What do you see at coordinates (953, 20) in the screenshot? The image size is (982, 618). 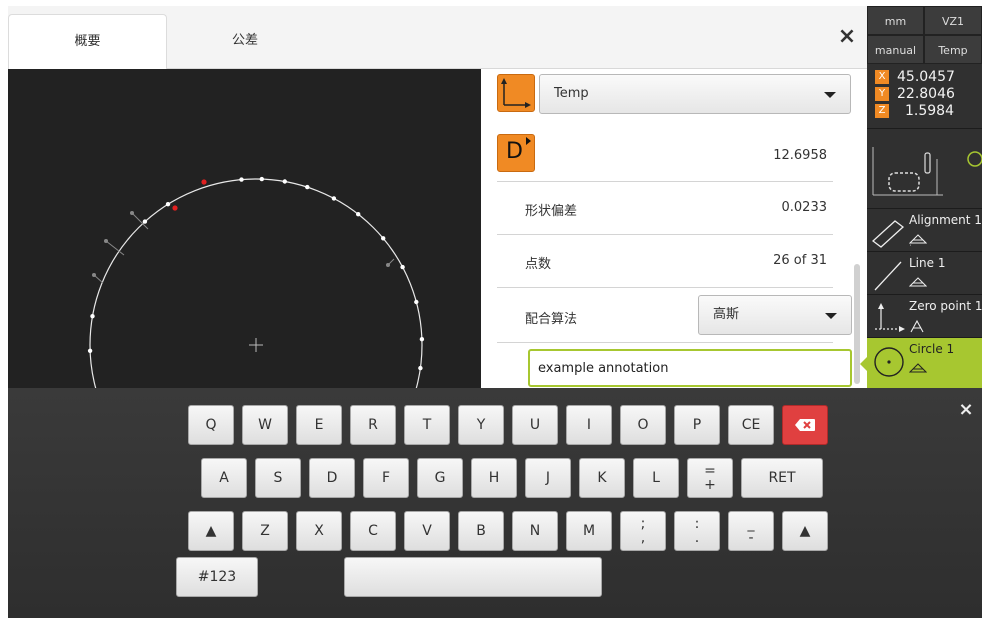 I see `view-button: VZ1` at bounding box center [953, 20].